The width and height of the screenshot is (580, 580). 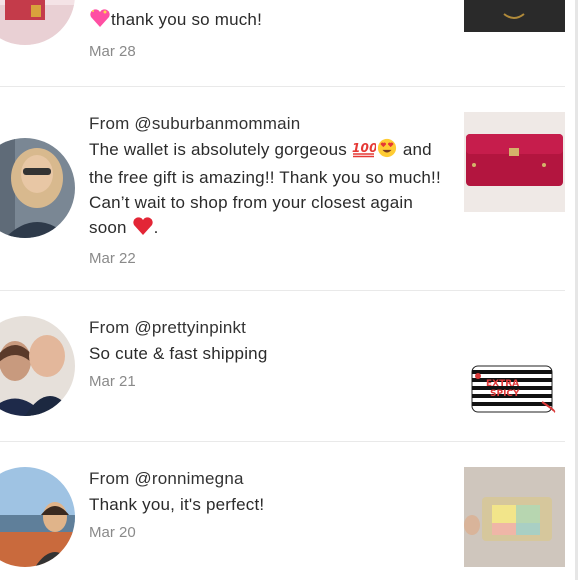 What do you see at coordinates (514, 366) in the screenshot?
I see `striped-bag-thumbnail: EXTRA SPICY` at bounding box center [514, 366].